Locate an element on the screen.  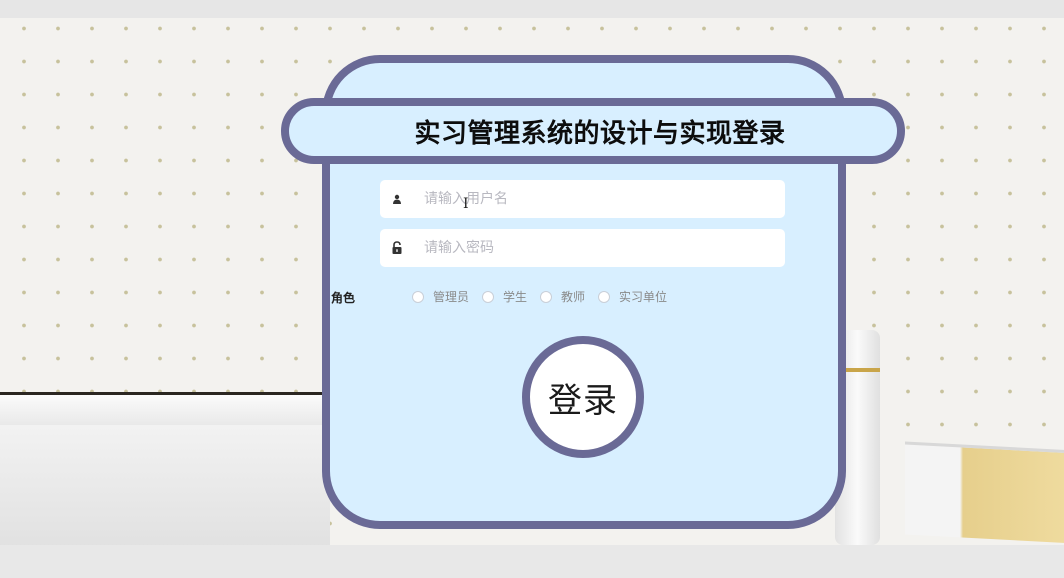
role-option-admin: 管理员 is located at coordinates (440, 296).